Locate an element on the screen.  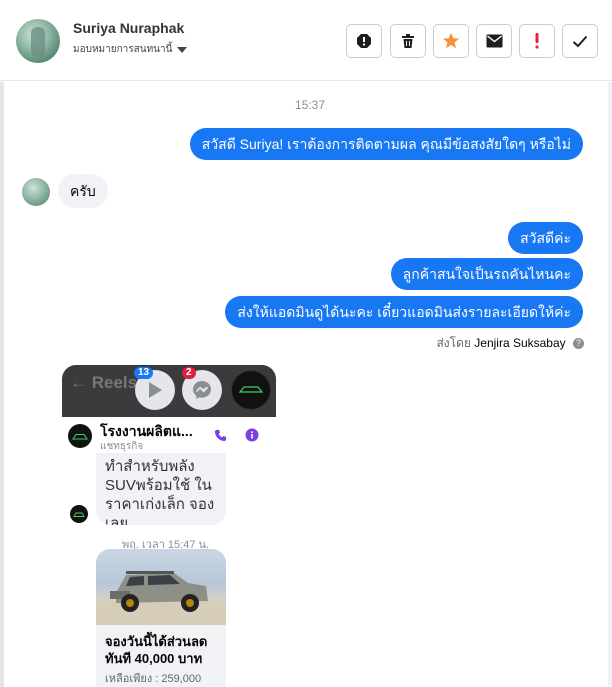
assign-conversation-dropdown: มอบหมายการสนทนานี้ is located at coordinates (130, 49).